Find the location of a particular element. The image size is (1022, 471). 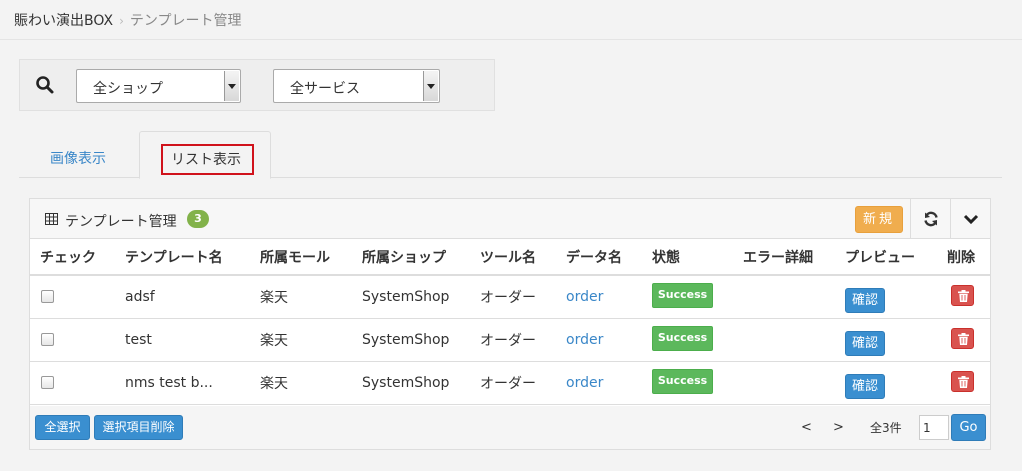

service-select-value: 全サービス is located at coordinates (325, 89).